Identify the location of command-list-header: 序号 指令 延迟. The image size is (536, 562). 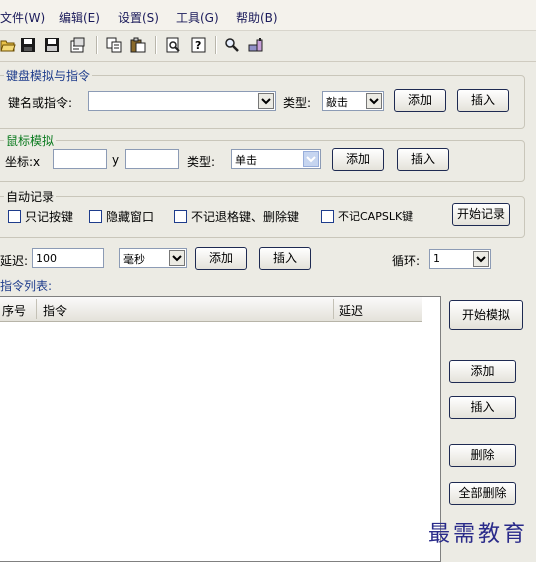
(211, 309).